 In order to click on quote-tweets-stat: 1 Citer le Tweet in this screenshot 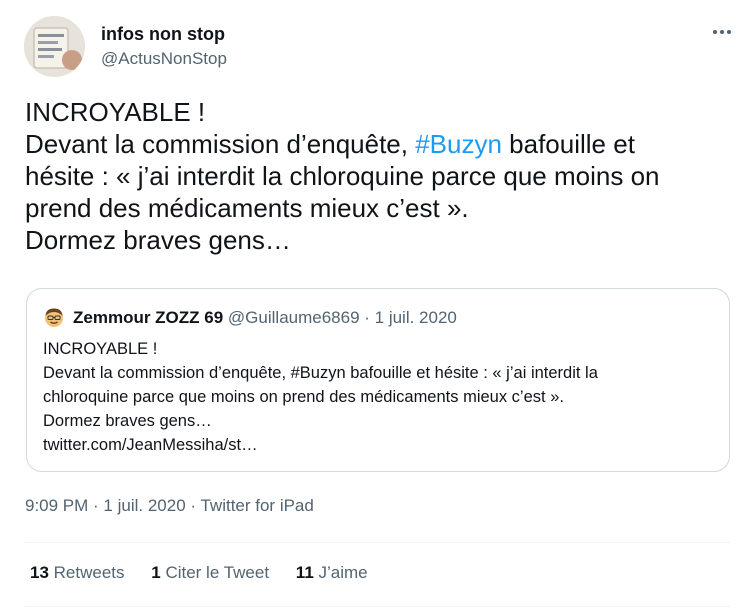, I will do `click(210, 572)`.